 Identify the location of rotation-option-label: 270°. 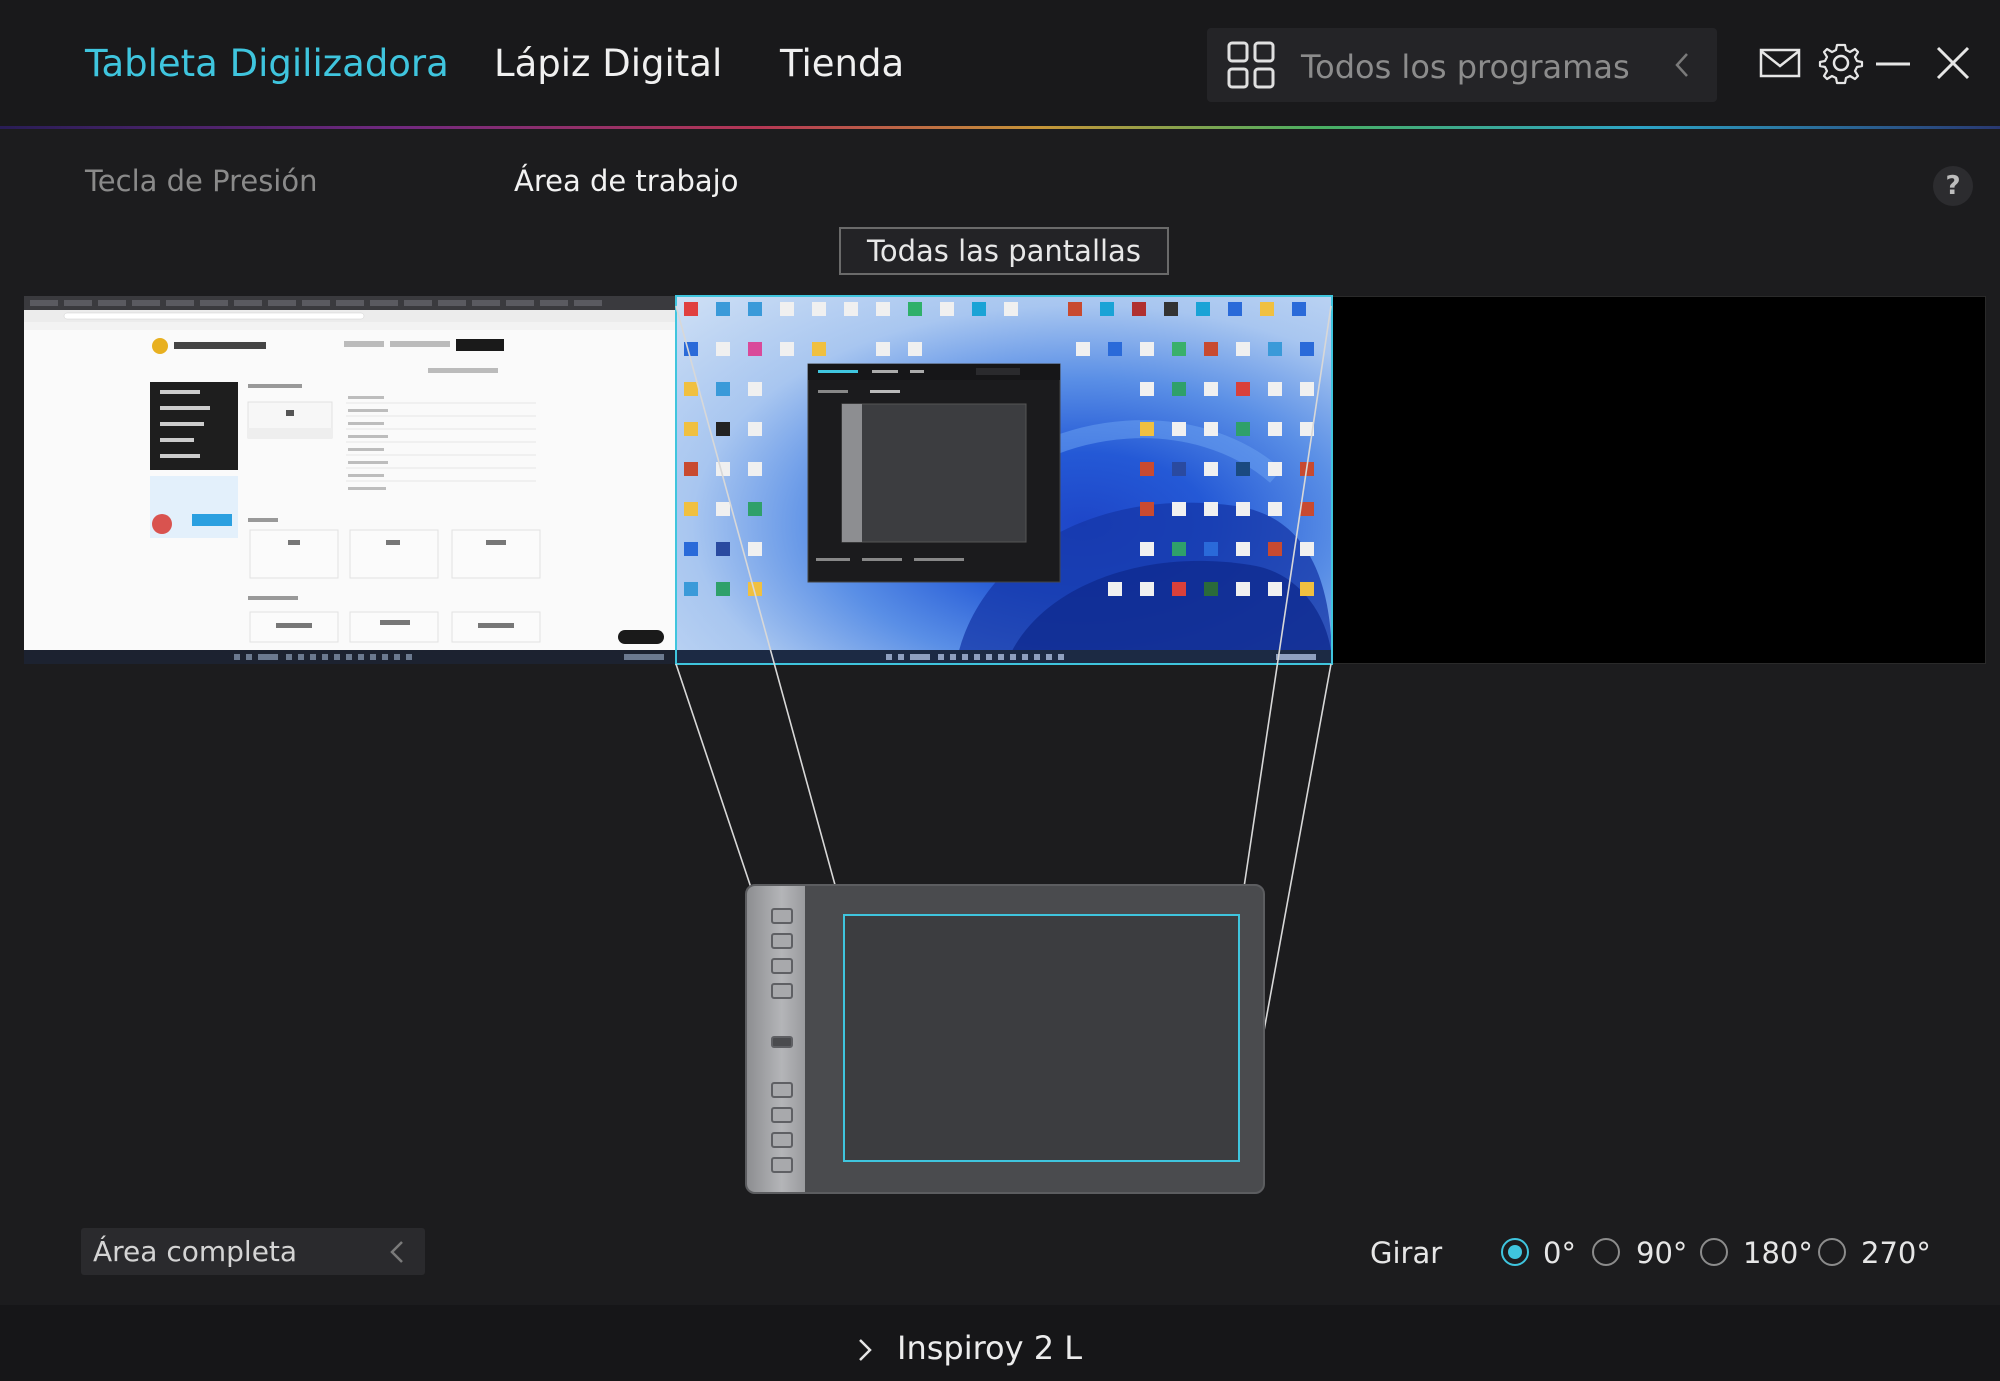
(1896, 1253).